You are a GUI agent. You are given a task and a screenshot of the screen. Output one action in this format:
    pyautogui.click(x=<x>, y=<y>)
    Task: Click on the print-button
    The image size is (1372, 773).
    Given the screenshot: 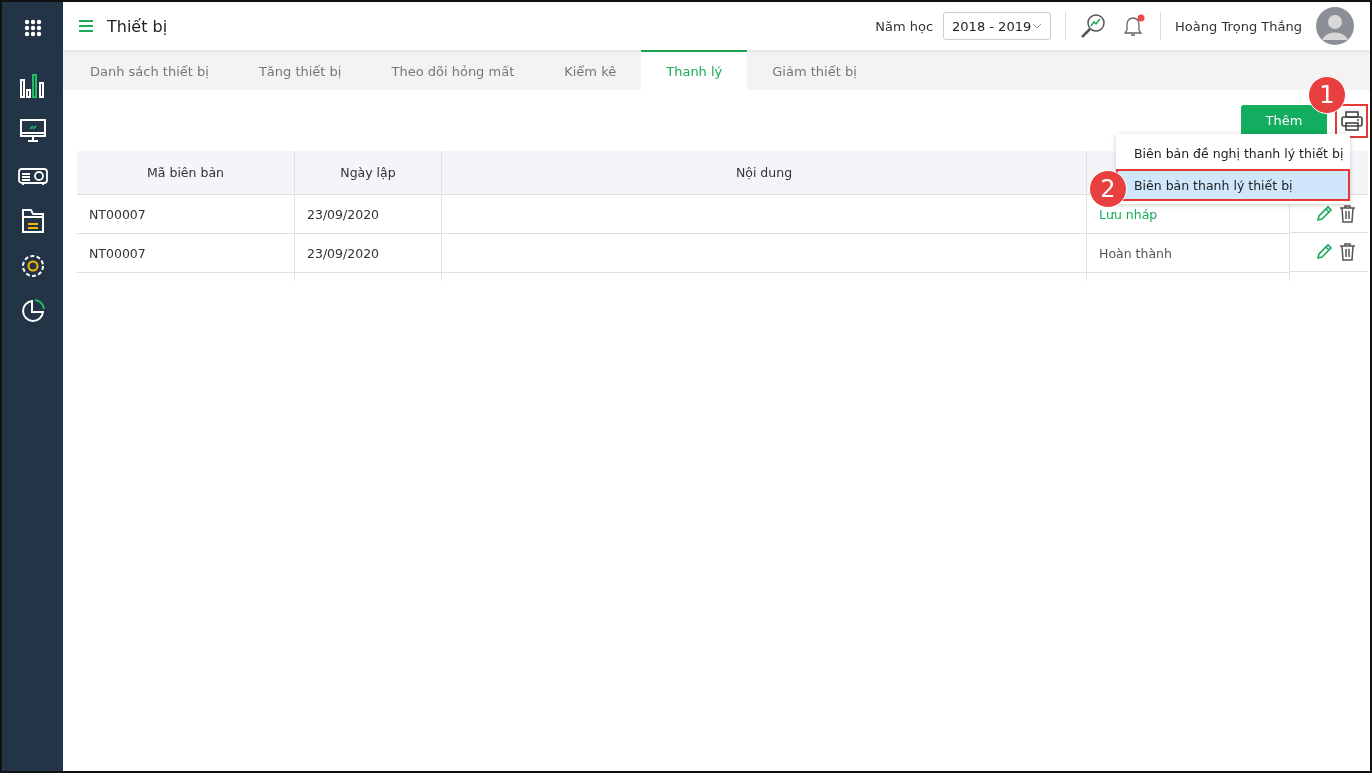 What is the action you would take?
    pyautogui.click(x=1351, y=120)
    